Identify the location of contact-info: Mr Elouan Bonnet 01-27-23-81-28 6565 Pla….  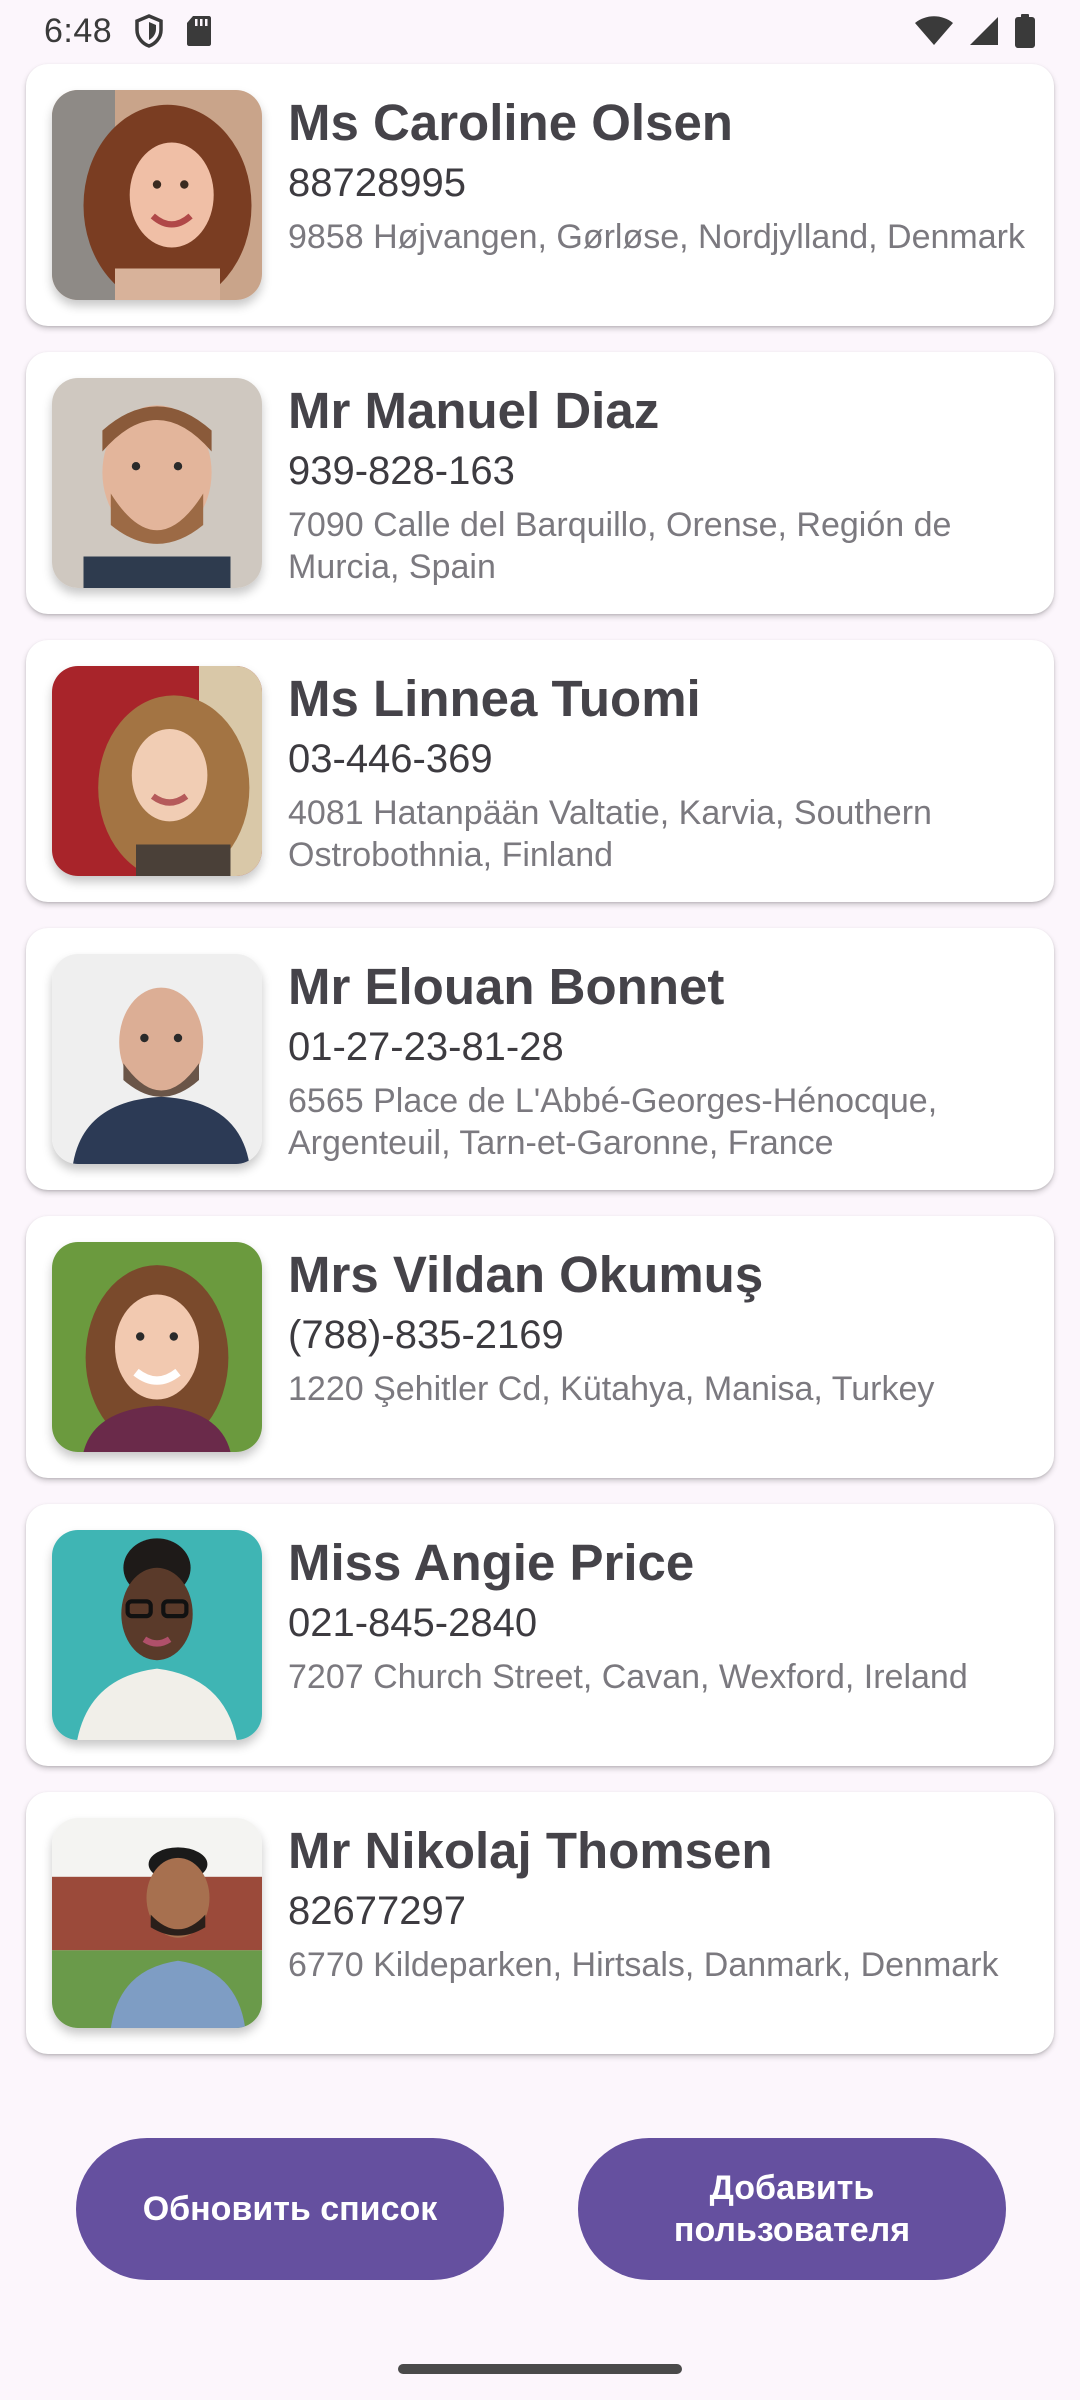
(667, 1060).